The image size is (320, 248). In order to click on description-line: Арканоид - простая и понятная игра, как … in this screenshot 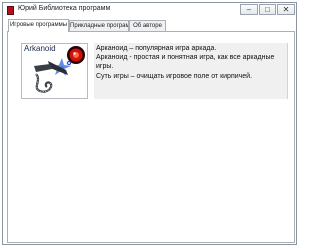, I will do `click(185, 58)`.